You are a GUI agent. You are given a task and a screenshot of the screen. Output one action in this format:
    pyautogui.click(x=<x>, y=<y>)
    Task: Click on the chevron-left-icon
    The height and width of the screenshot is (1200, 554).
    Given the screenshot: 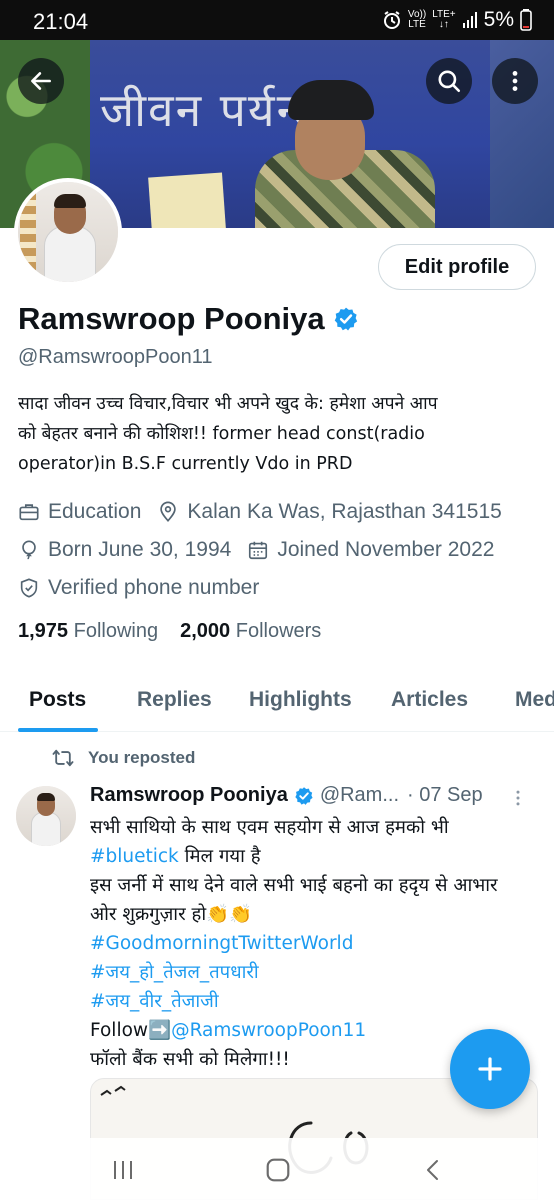 What is the action you would take?
    pyautogui.click(x=432, y=1170)
    